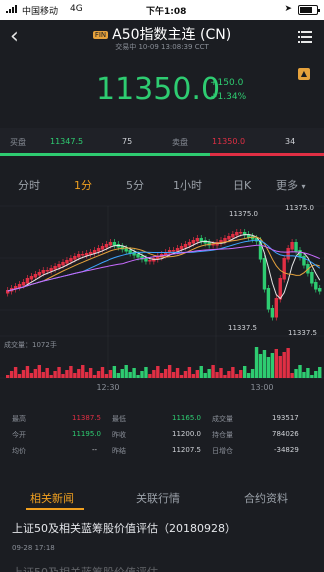 This screenshot has height=572, width=324. I want to click on bid-price: 11347.5, so click(67, 141).